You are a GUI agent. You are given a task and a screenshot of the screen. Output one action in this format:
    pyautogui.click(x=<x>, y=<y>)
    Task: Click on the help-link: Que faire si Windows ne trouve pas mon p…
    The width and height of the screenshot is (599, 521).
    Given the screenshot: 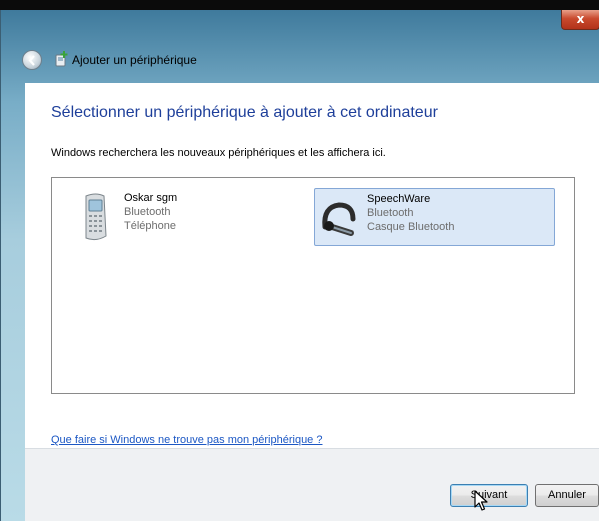 What is the action you would take?
    pyautogui.click(x=186, y=440)
    